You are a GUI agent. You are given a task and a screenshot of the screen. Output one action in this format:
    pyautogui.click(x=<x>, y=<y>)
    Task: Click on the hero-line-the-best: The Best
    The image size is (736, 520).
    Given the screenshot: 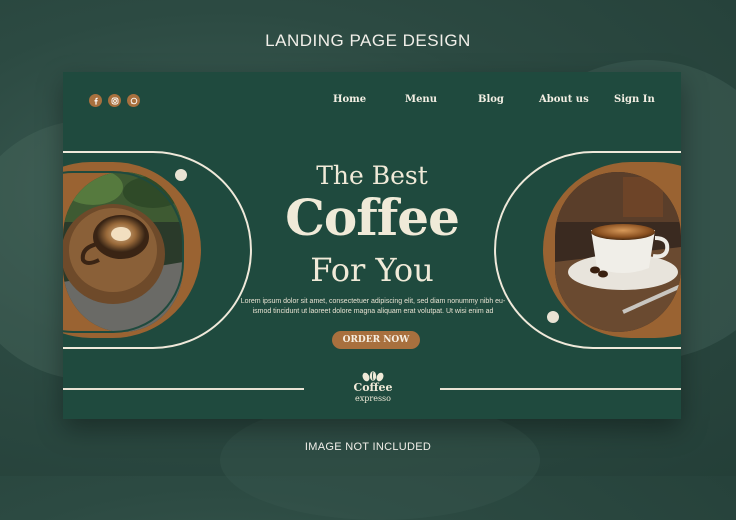 What is the action you would take?
    pyautogui.click(x=372, y=175)
    